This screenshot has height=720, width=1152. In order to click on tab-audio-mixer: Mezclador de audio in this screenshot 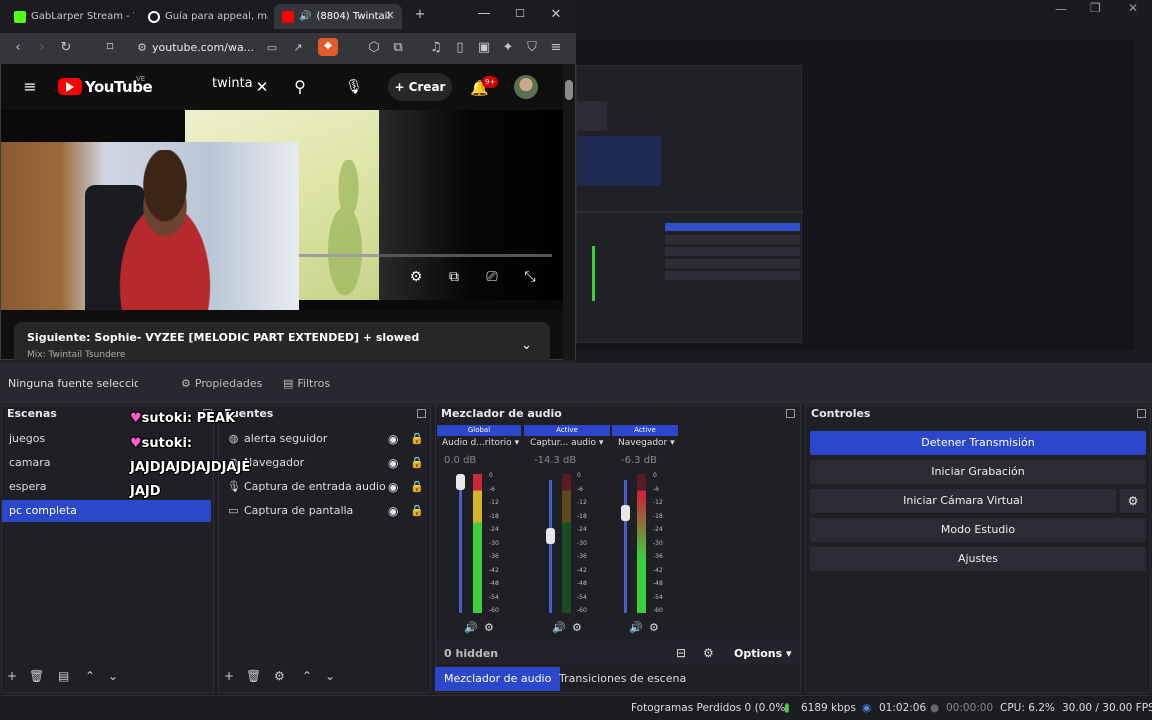, I will do `click(498, 679)`.